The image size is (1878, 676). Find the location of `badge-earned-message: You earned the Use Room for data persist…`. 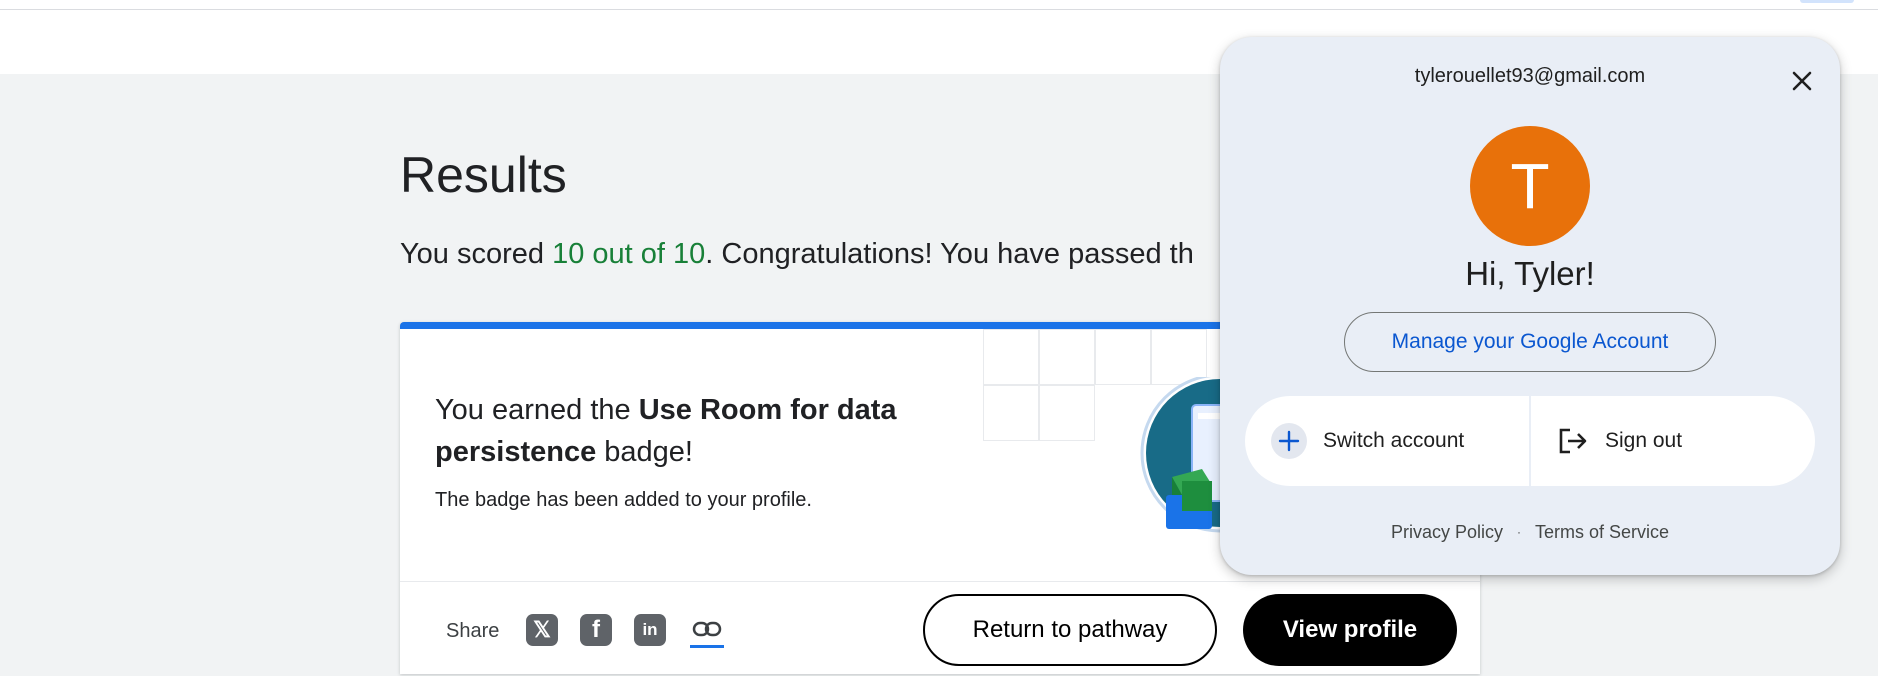

badge-earned-message: You earned the Use Room for data persist… is located at coordinates (705, 431).